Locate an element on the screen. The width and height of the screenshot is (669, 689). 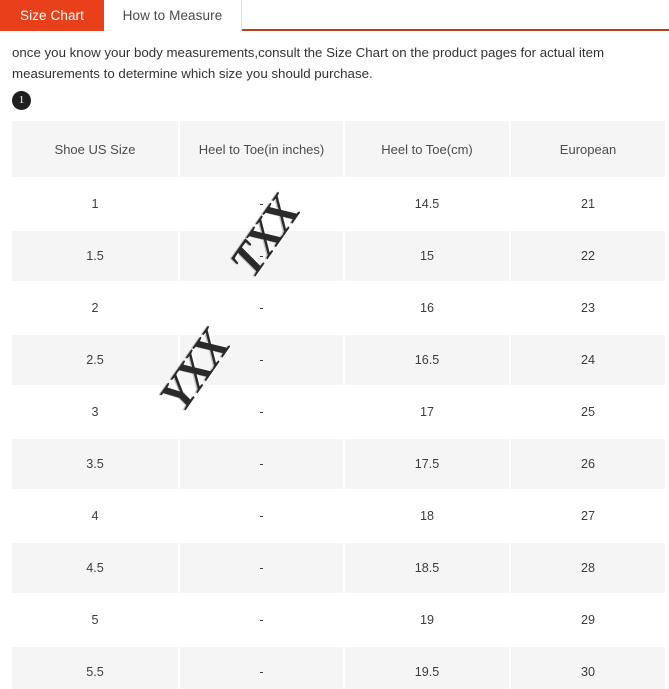
table-cell: 24 is located at coordinates (588, 360).